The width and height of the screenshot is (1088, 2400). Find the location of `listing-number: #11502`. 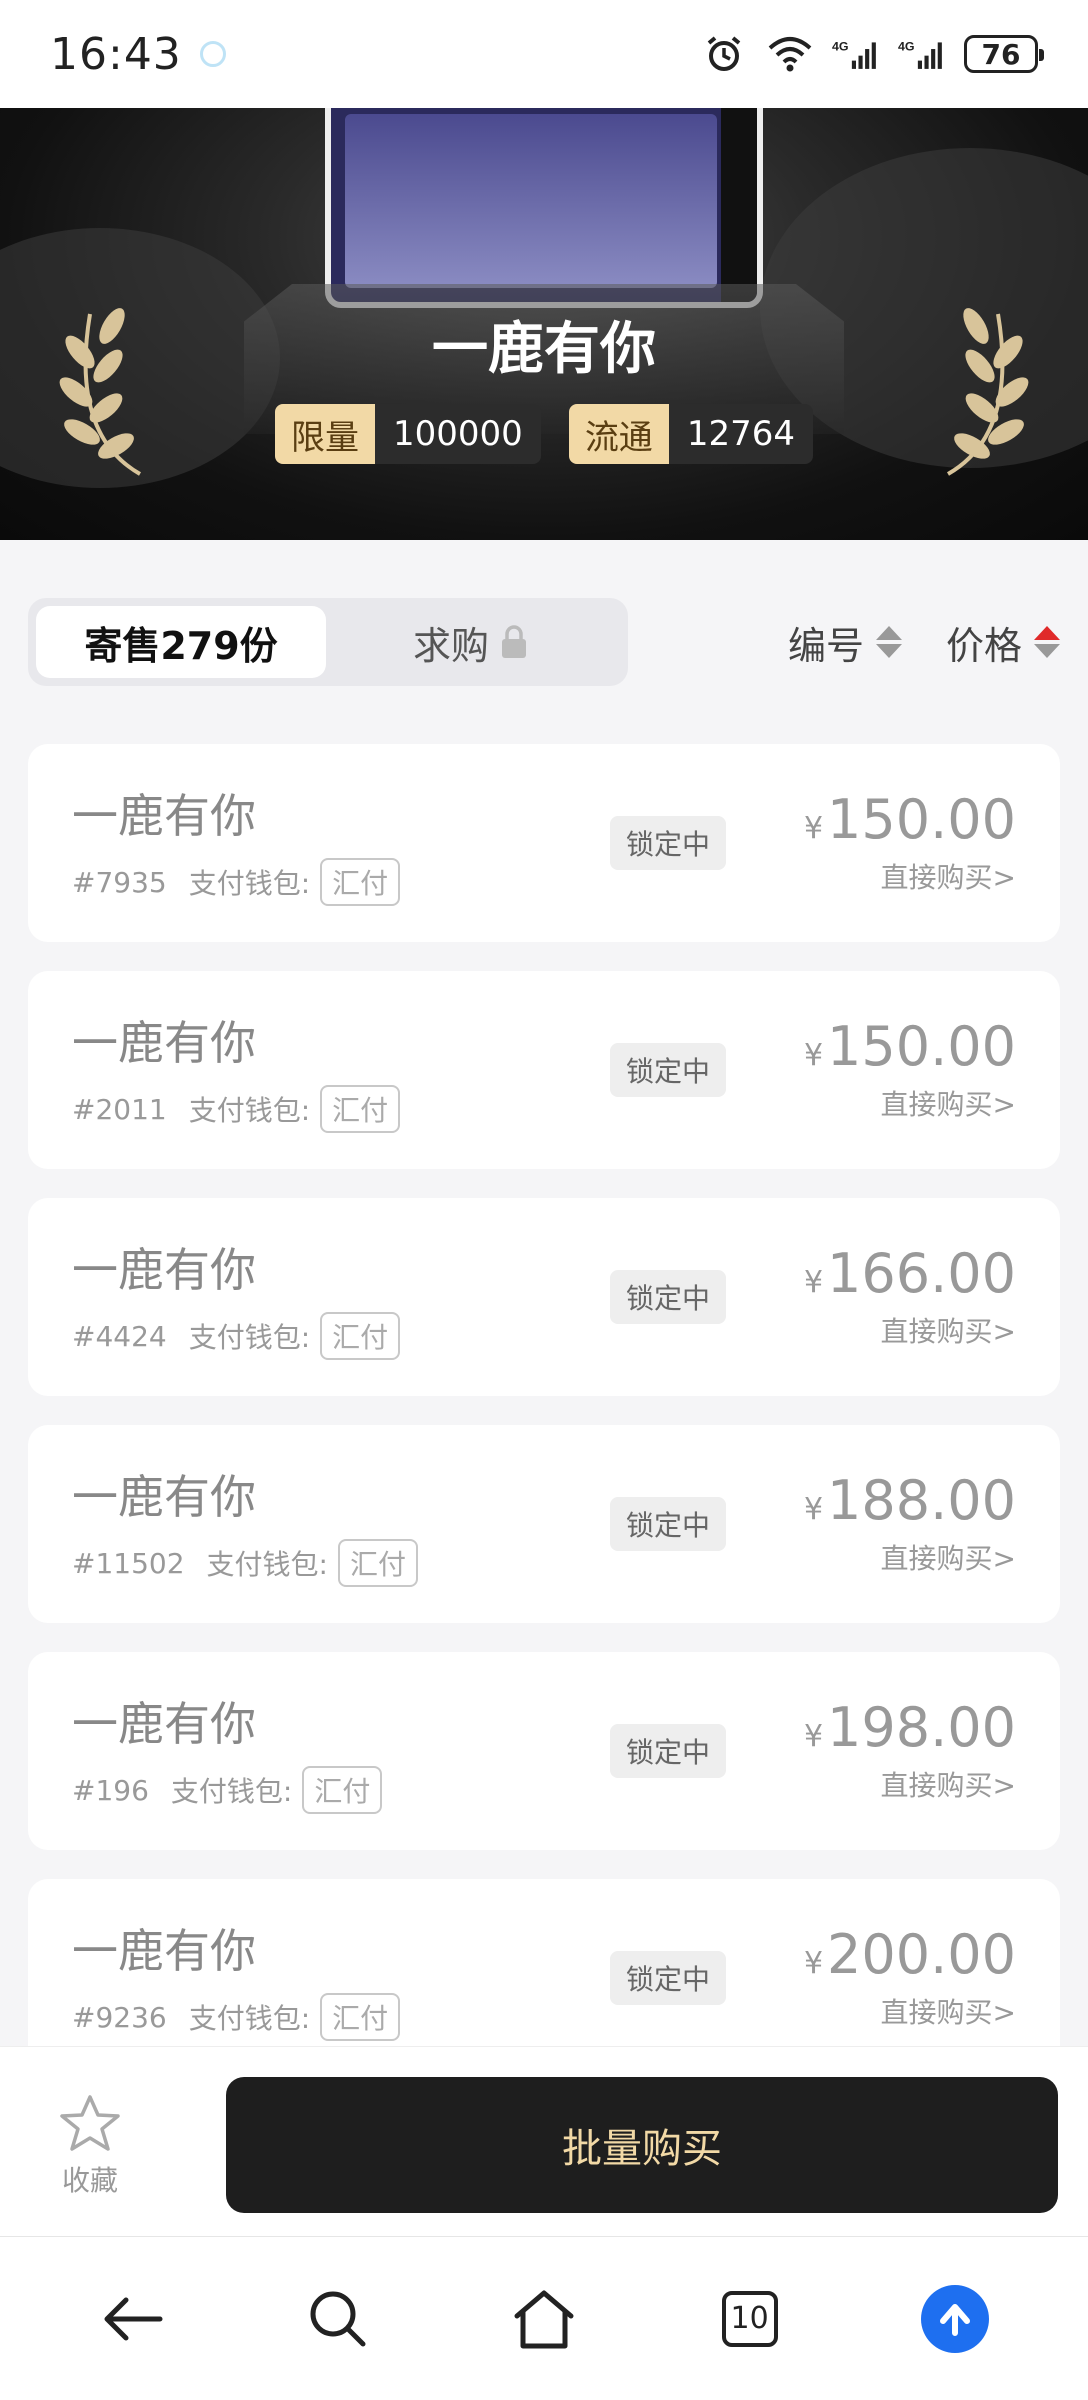

listing-number: #11502 is located at coordinates (128, 1563).